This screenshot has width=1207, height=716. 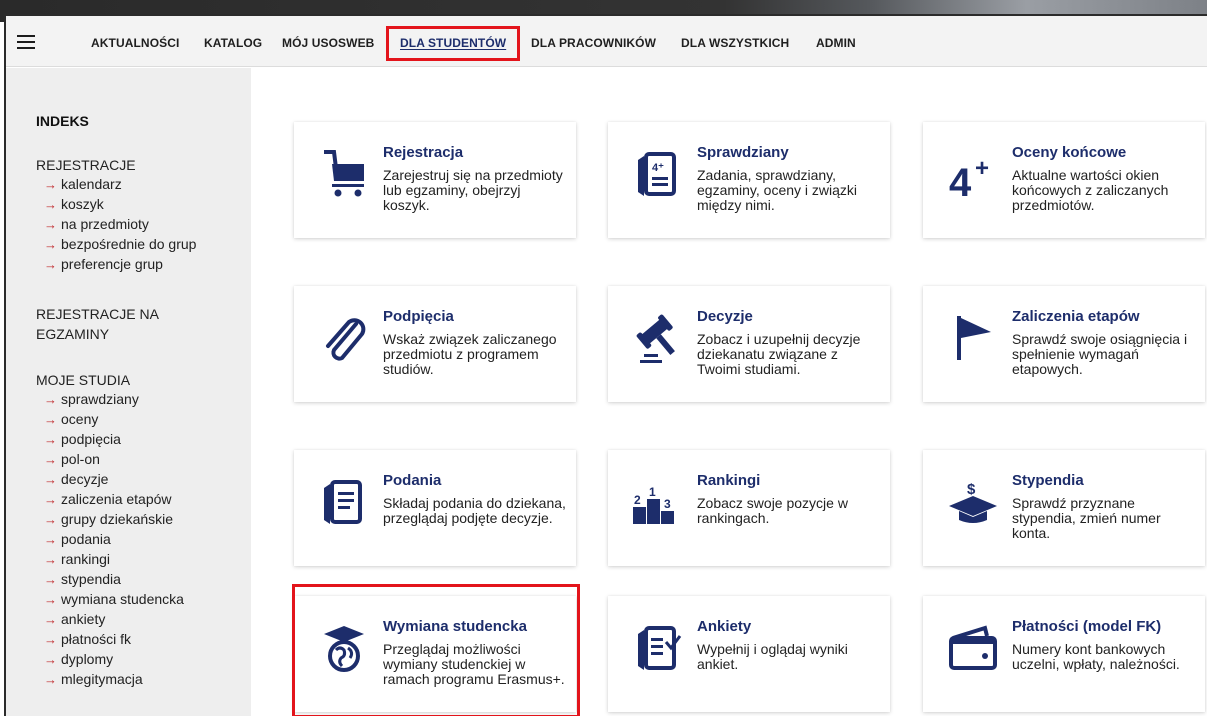 What do you see at coordinates (96, 224) in the screenshot?
I see `sidebar-link-na-przedmioty: → na przedmioty` at bounding box center [96, 224].